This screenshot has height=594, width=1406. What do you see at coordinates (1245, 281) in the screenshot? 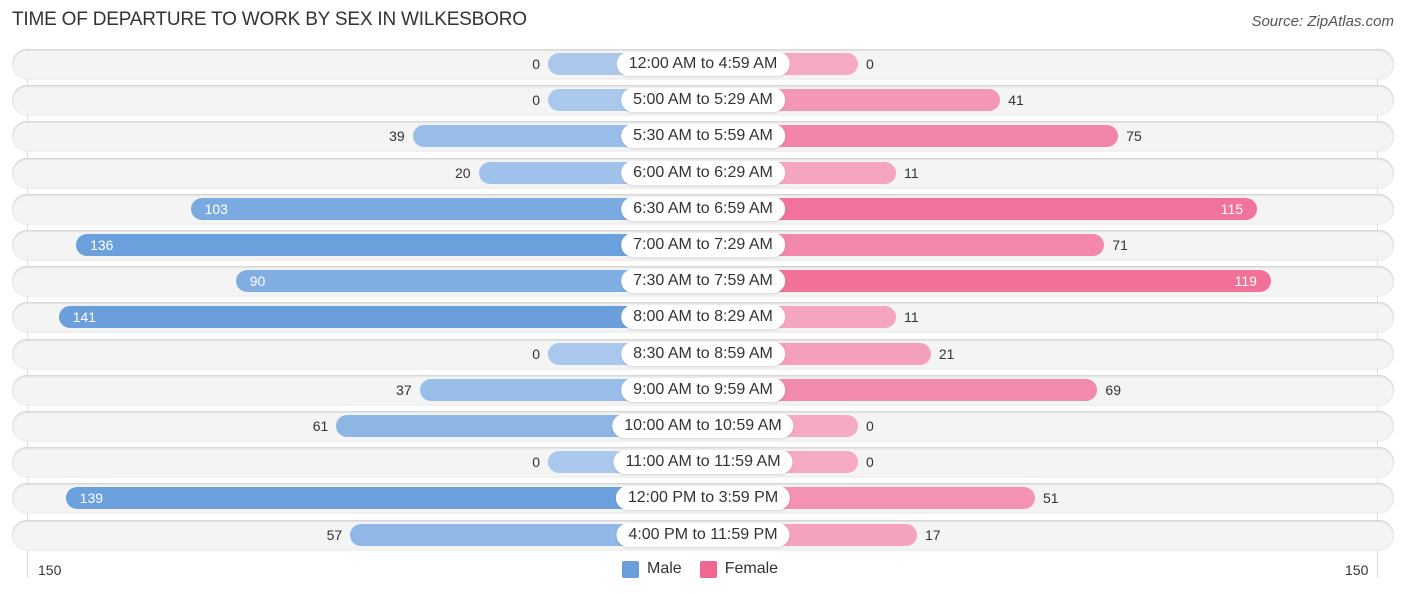
I see `value-label-female: 119` at bounding box center [1245, 281].